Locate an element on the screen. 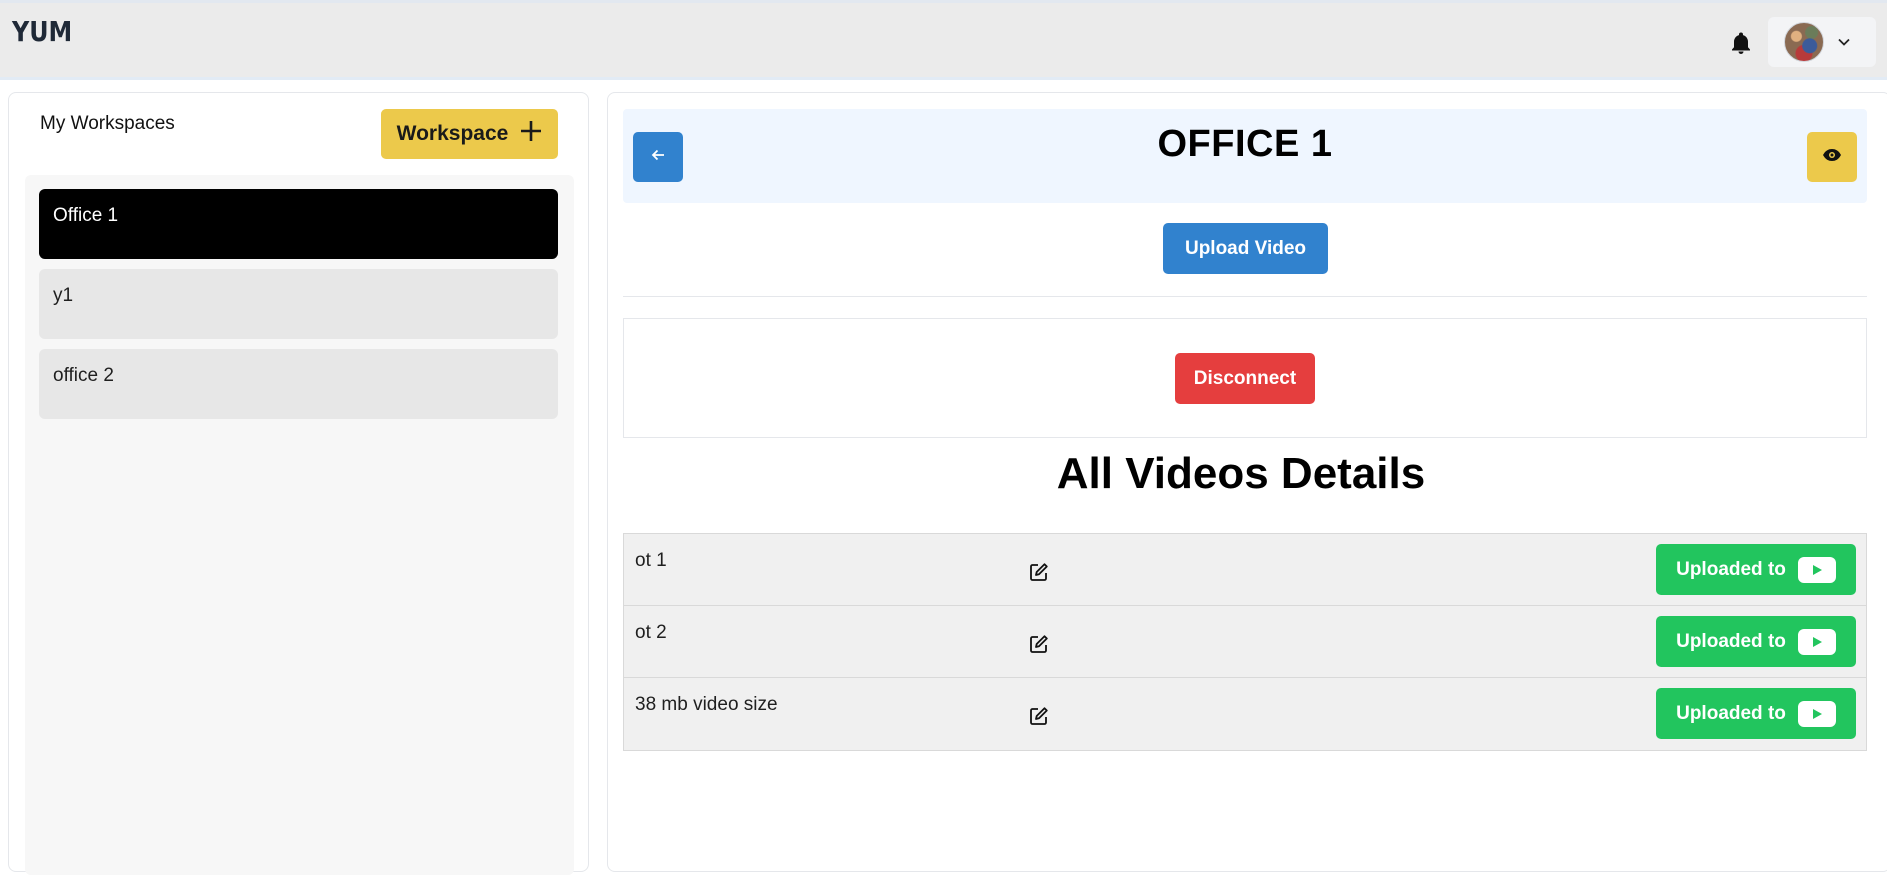  upload-video-button: Upload Video is located at coordinates (1245, 248).